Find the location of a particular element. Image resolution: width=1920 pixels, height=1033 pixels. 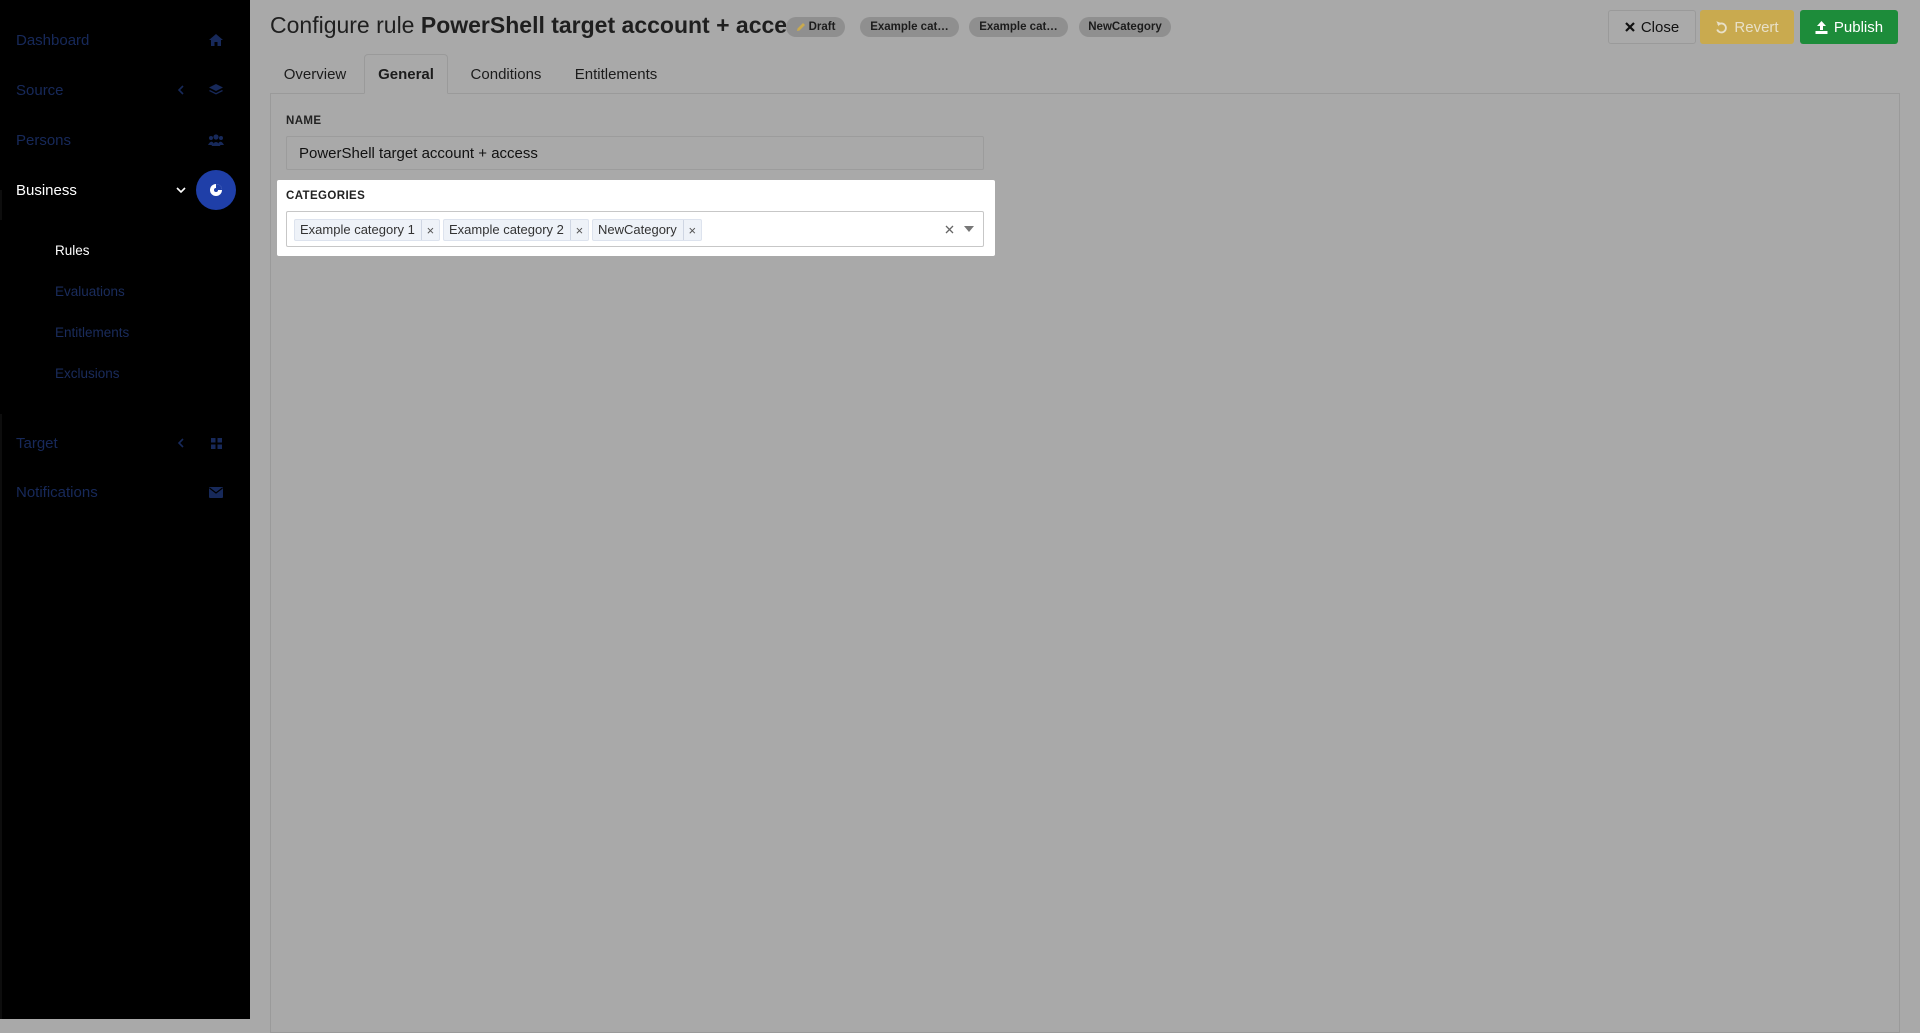

envelope-icon is located at coordinates (216, 492).